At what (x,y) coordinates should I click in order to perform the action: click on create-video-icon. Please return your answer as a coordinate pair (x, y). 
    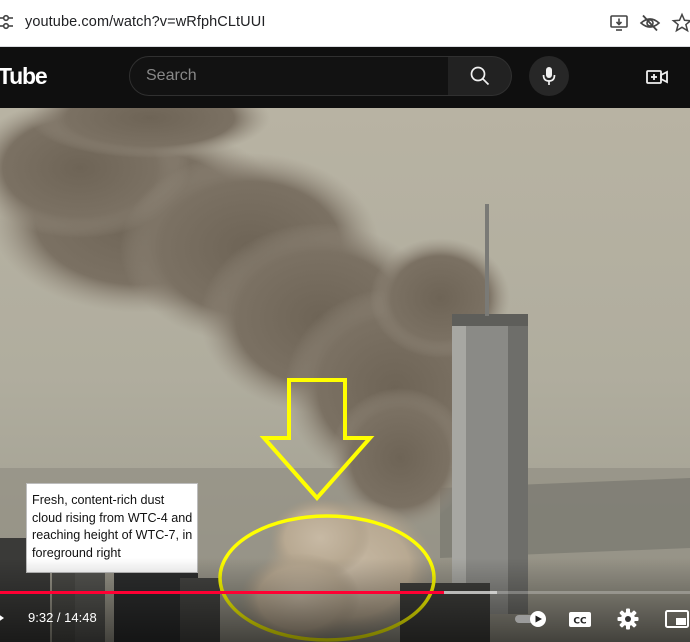
    Looking at the image, I should click on (657, 77).